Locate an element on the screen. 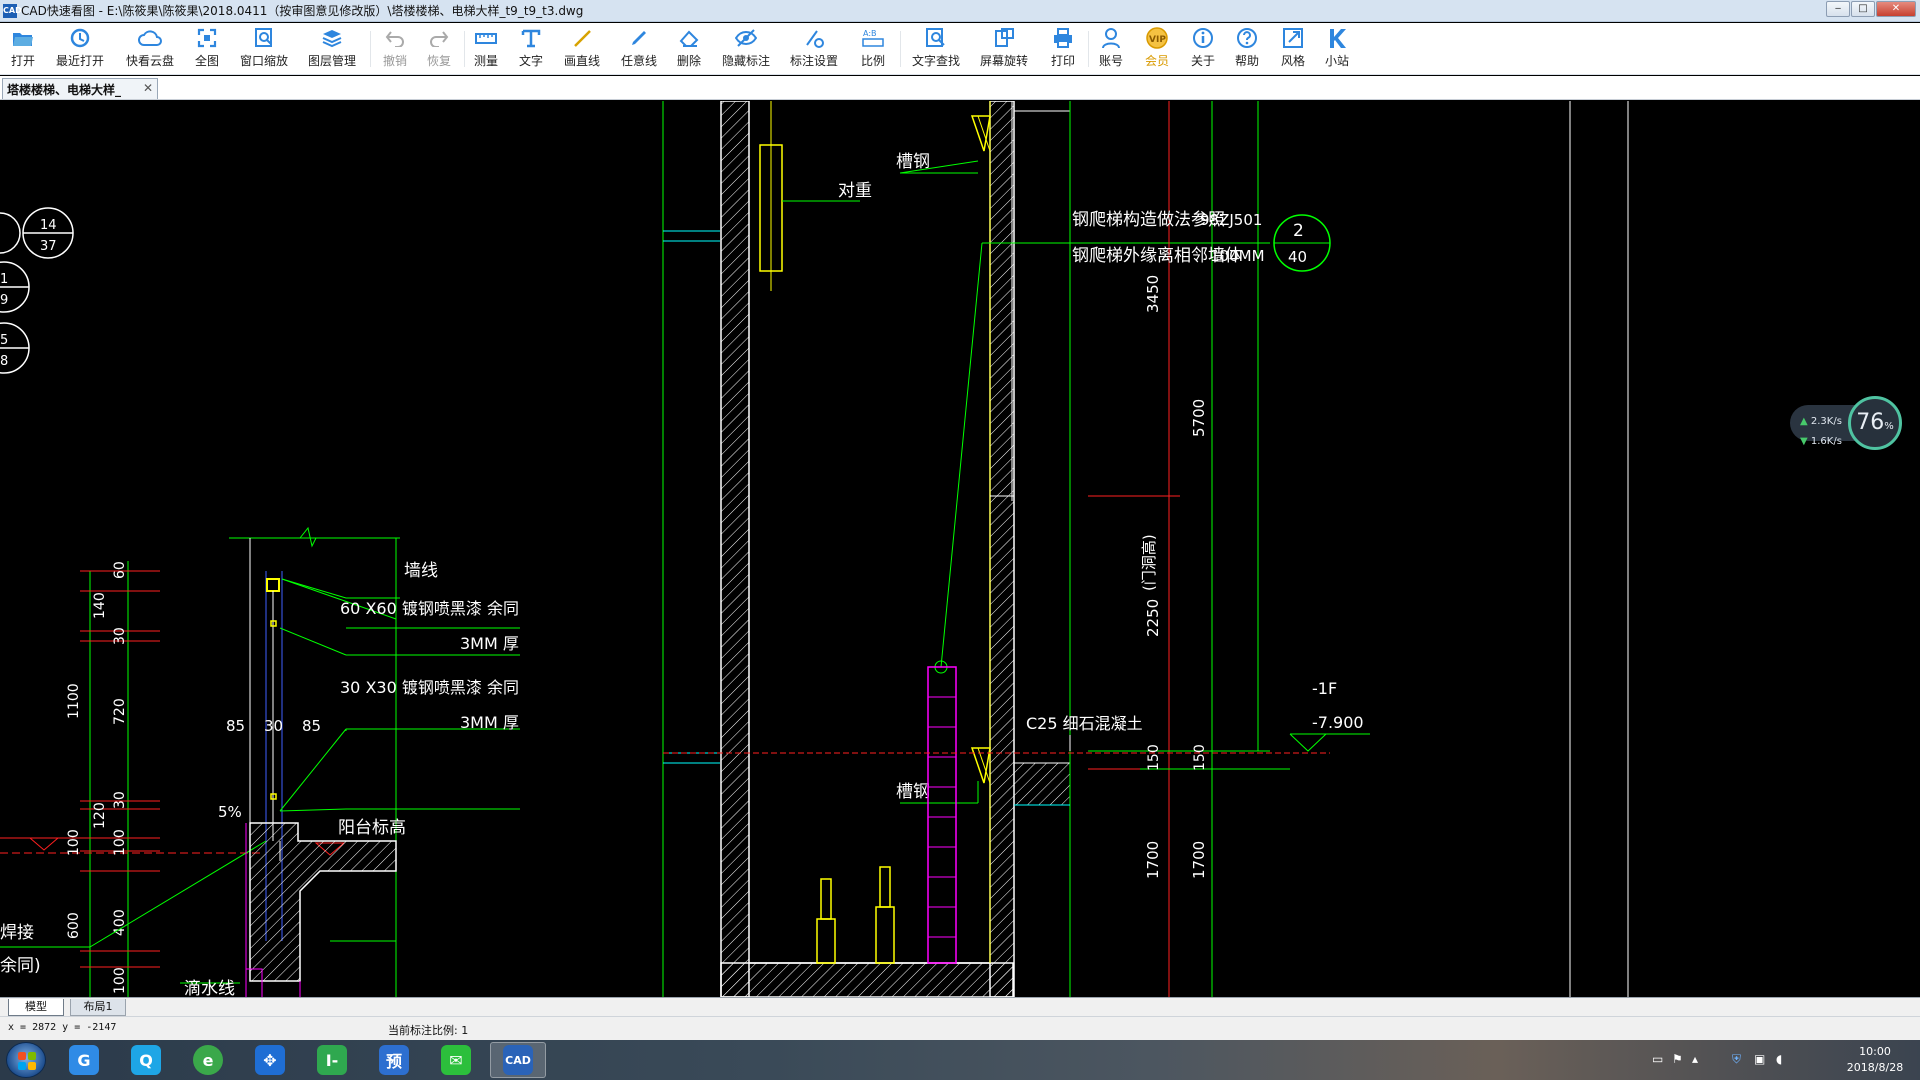  browser-360-icon: e is located at coordinates (208, 1060).